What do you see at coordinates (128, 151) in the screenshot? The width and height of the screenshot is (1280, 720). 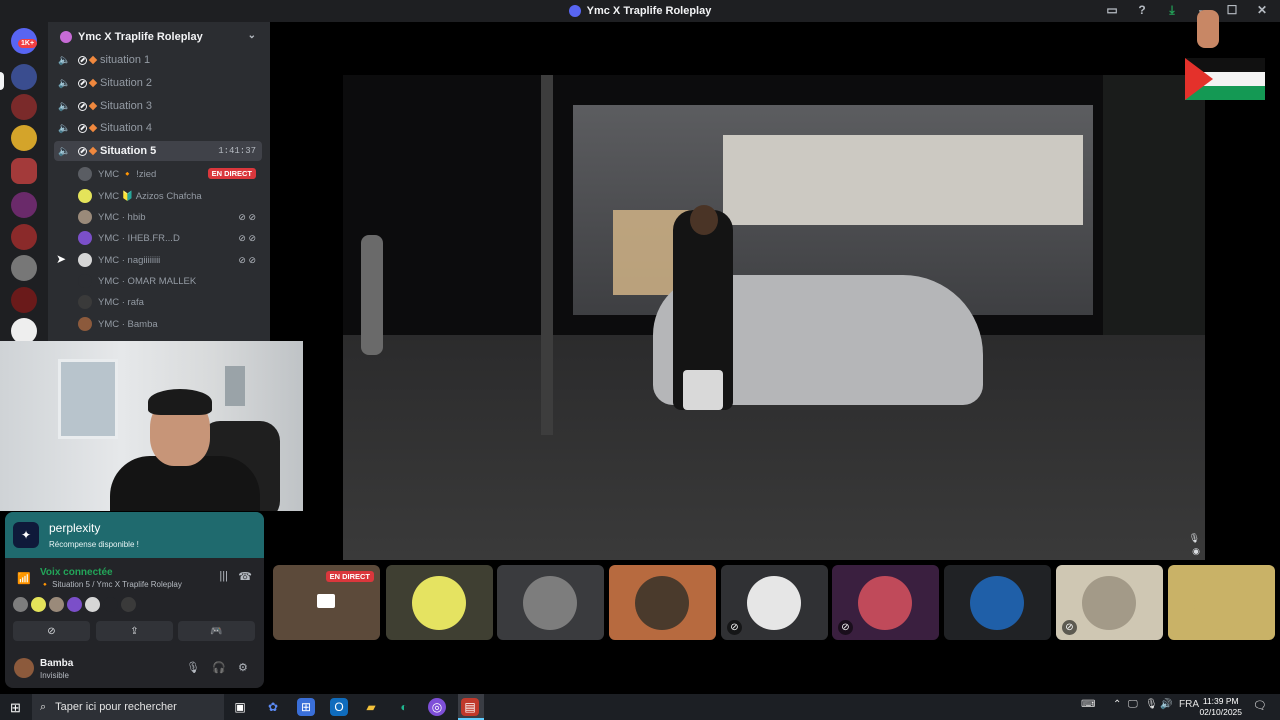 I see `channel-name: Situation 5` at bounding box center [128, 151].